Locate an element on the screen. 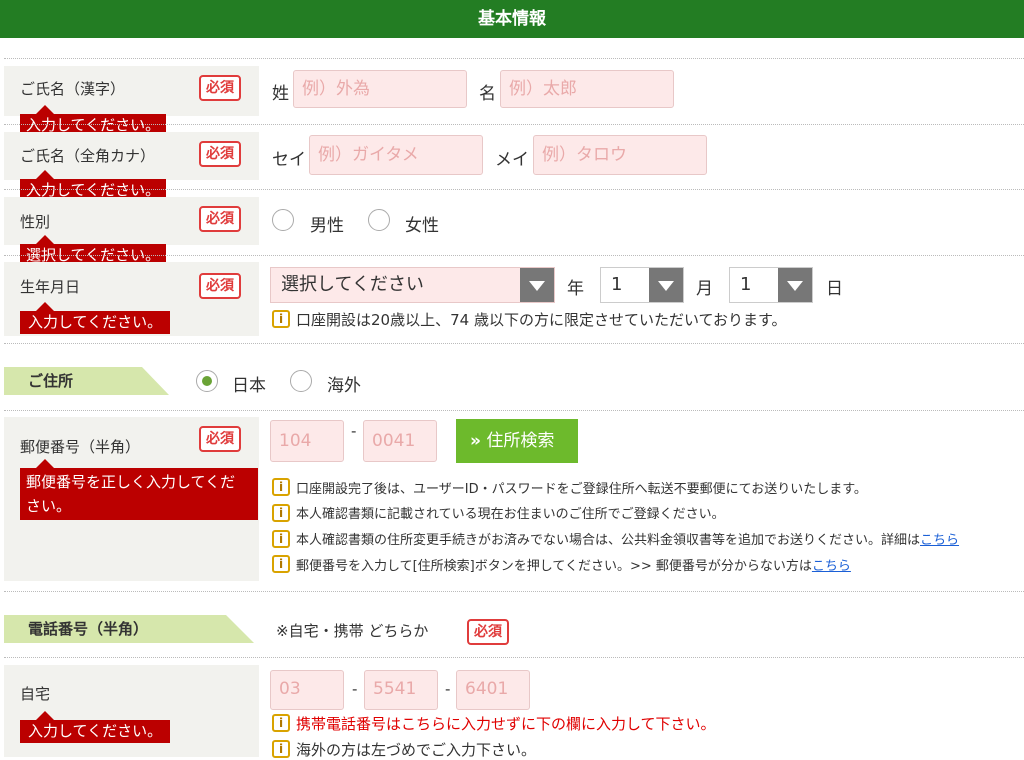  postal-error-line2: さい。 is located at coordinates (49, 506).